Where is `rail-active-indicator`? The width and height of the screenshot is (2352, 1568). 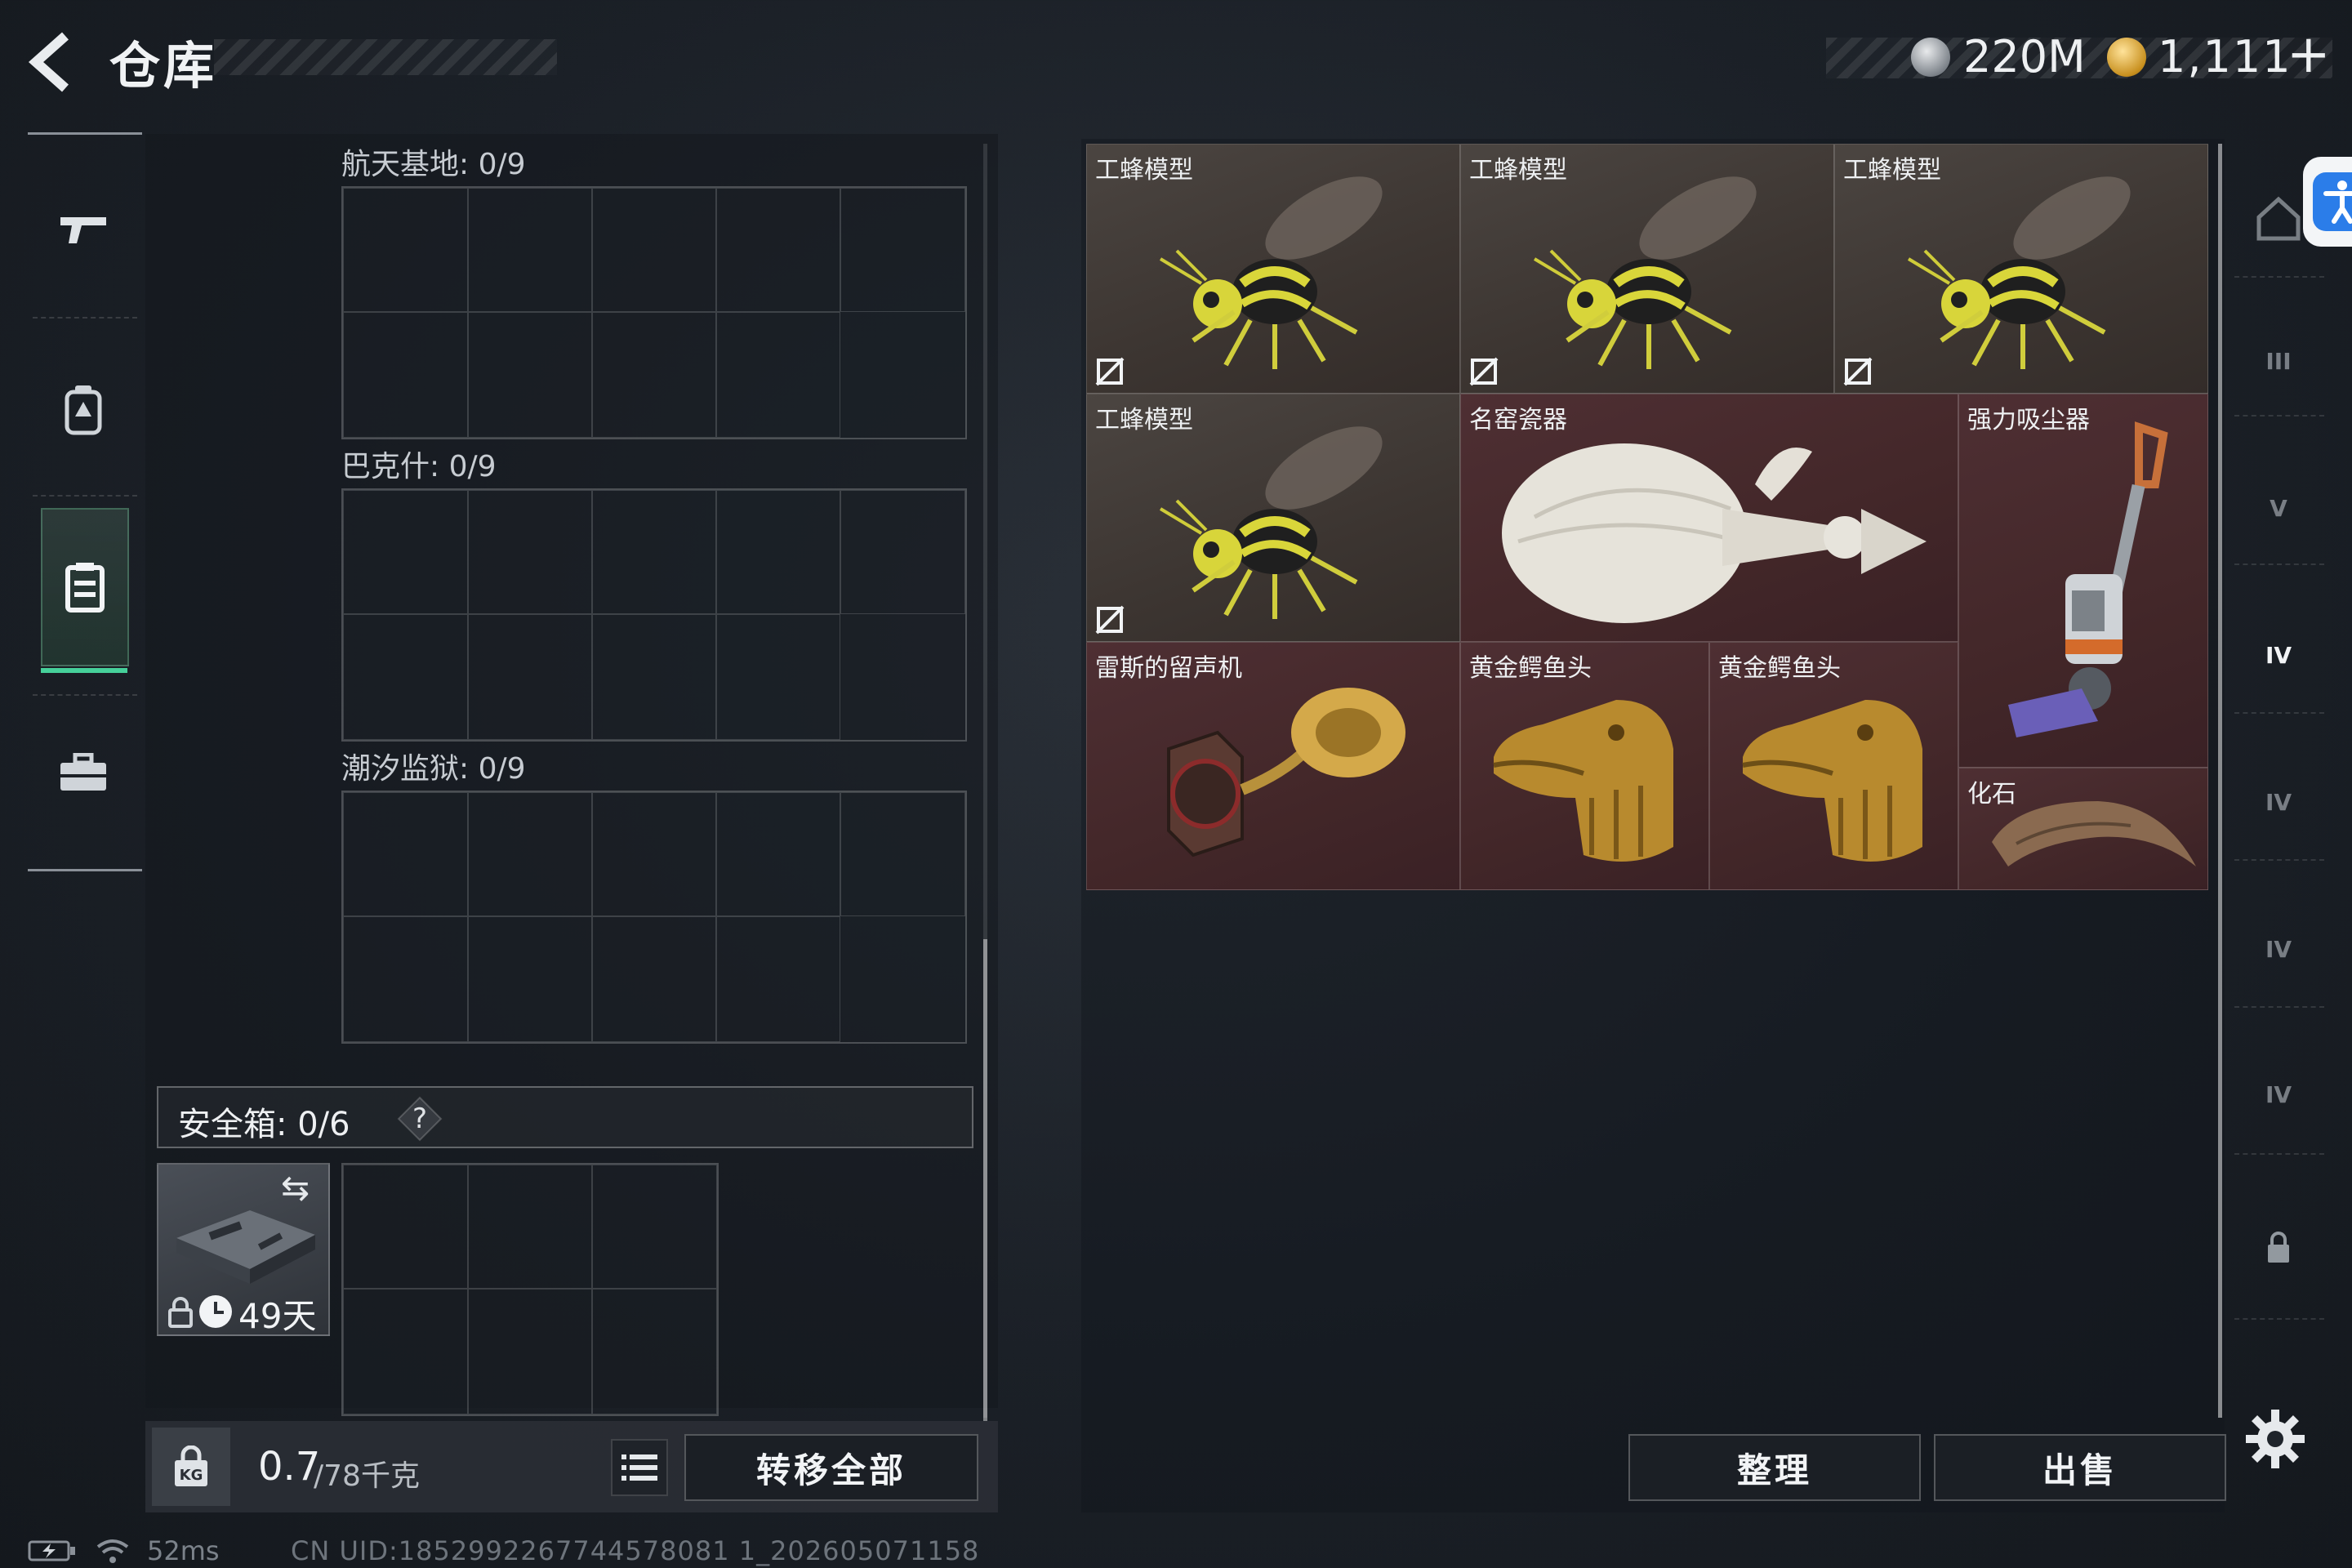
rail-active-indicator is located at coordinates (84, 670).